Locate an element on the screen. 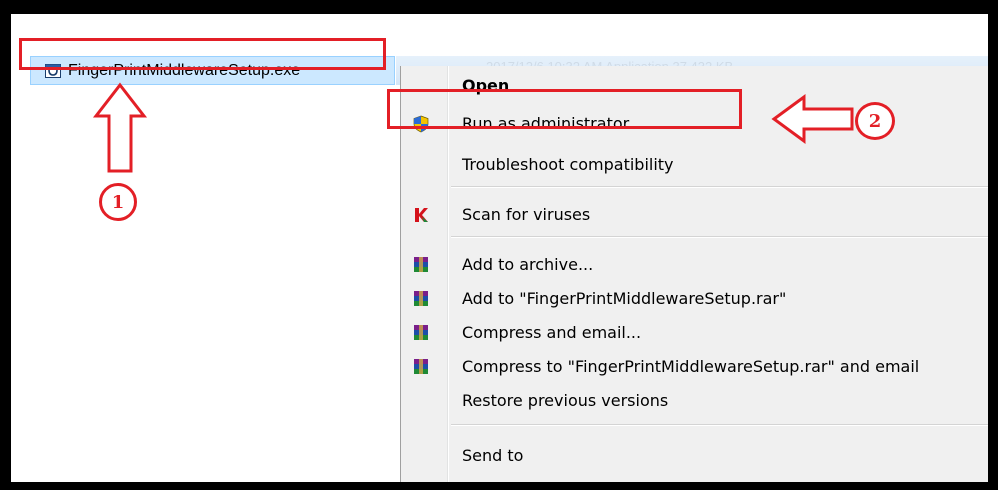 Image resolution: width=998 pixels, height=490 pixels. step-1-label: 1 is located at coordinates (118, 202).